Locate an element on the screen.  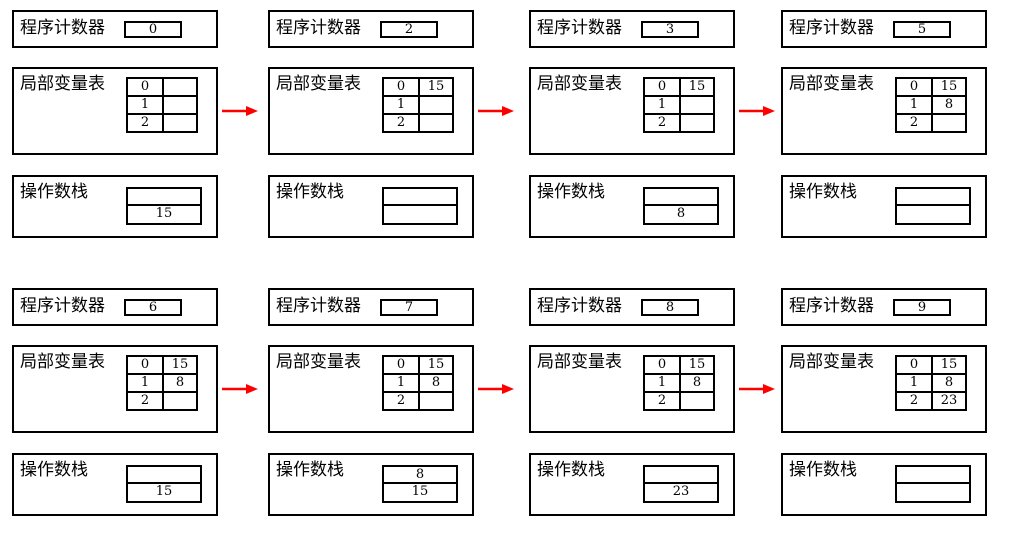
local-slot-value: 23 is located at coordinates (949, 401).